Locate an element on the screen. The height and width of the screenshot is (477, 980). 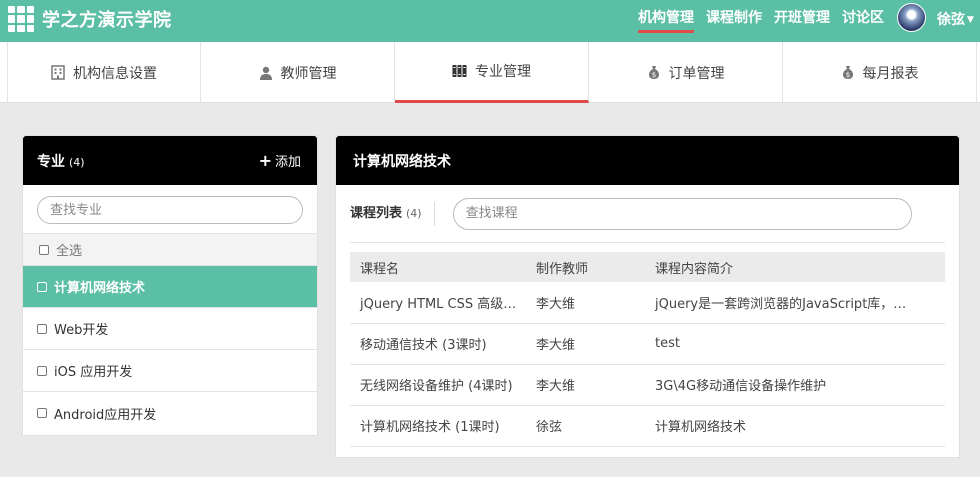
user-menu: 徐弦 ▼ is located at coordinates (955, 19).